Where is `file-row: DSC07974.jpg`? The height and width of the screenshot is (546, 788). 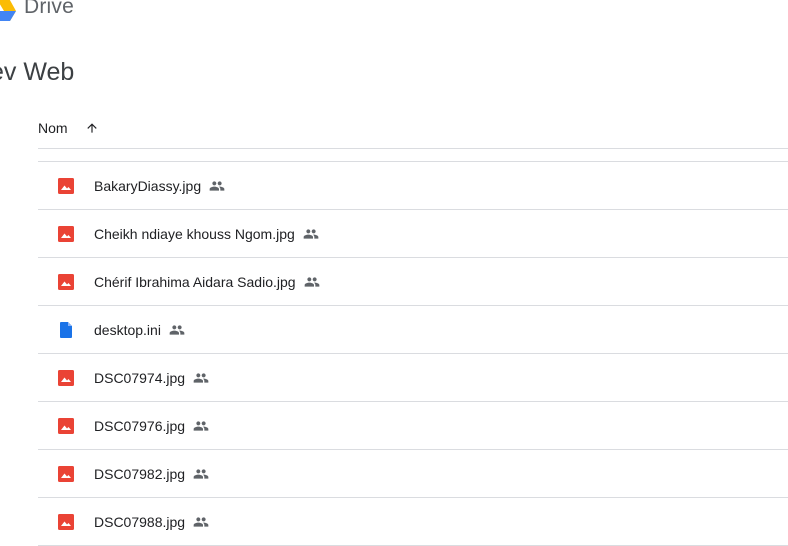
file-row: DSC07974.jpg is located at coordinates (413, 378).